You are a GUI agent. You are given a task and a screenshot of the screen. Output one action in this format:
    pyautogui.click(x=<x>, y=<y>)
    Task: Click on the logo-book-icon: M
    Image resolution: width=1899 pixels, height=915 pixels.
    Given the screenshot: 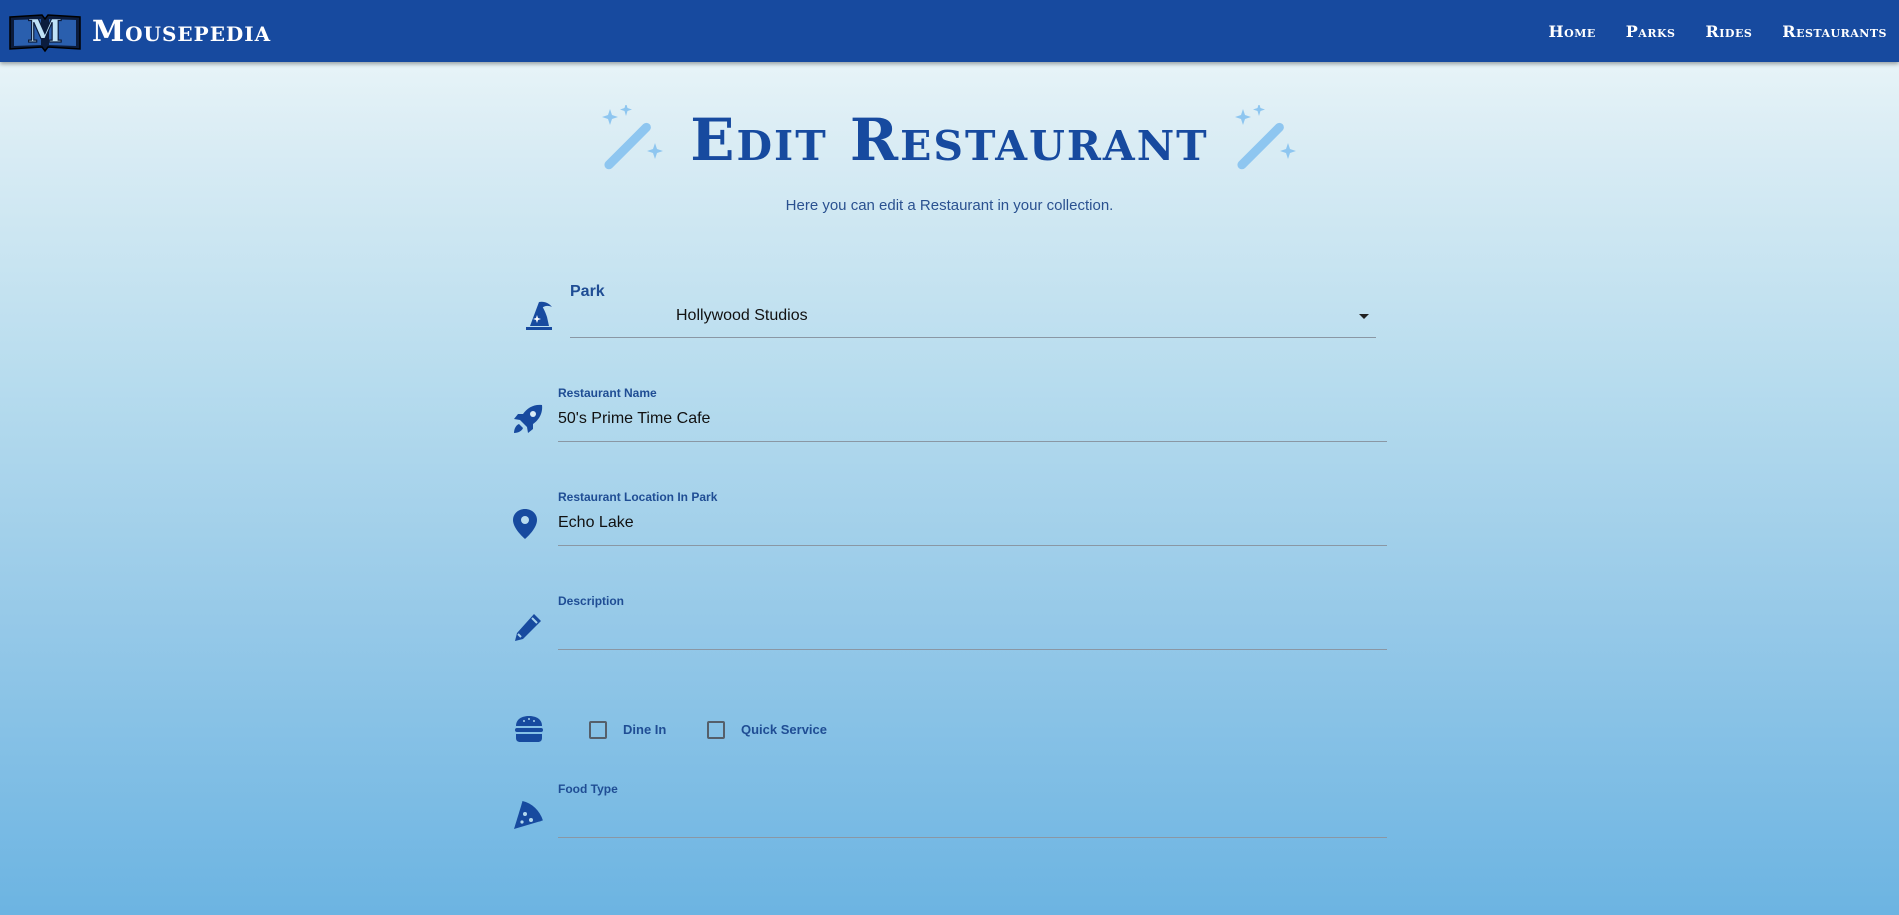 What is the action you would take?
    pyautogui.click(x=45, y=32)
    